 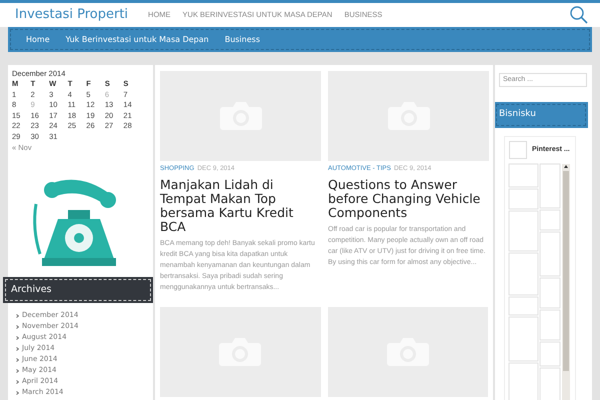 What do you see at coordinates (137, 40) in the screenshot?
I see `menu-link: Yuk Berinvestasi untuk Masa Depan` at bounding box center [137, 40].